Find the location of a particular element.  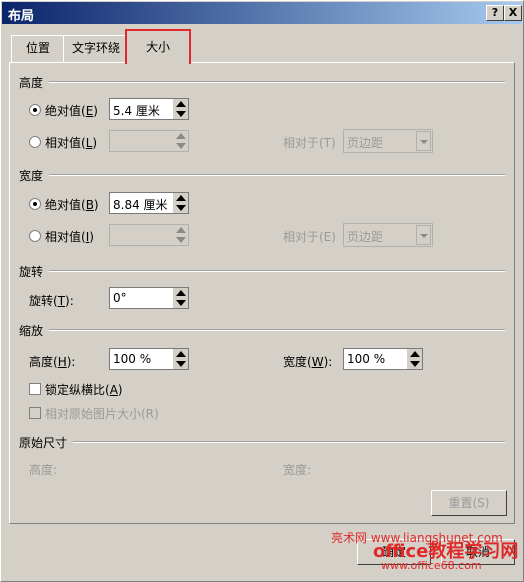

height-absolute-spinner: 5.4 厘米 is located at coordinates (149, 109).